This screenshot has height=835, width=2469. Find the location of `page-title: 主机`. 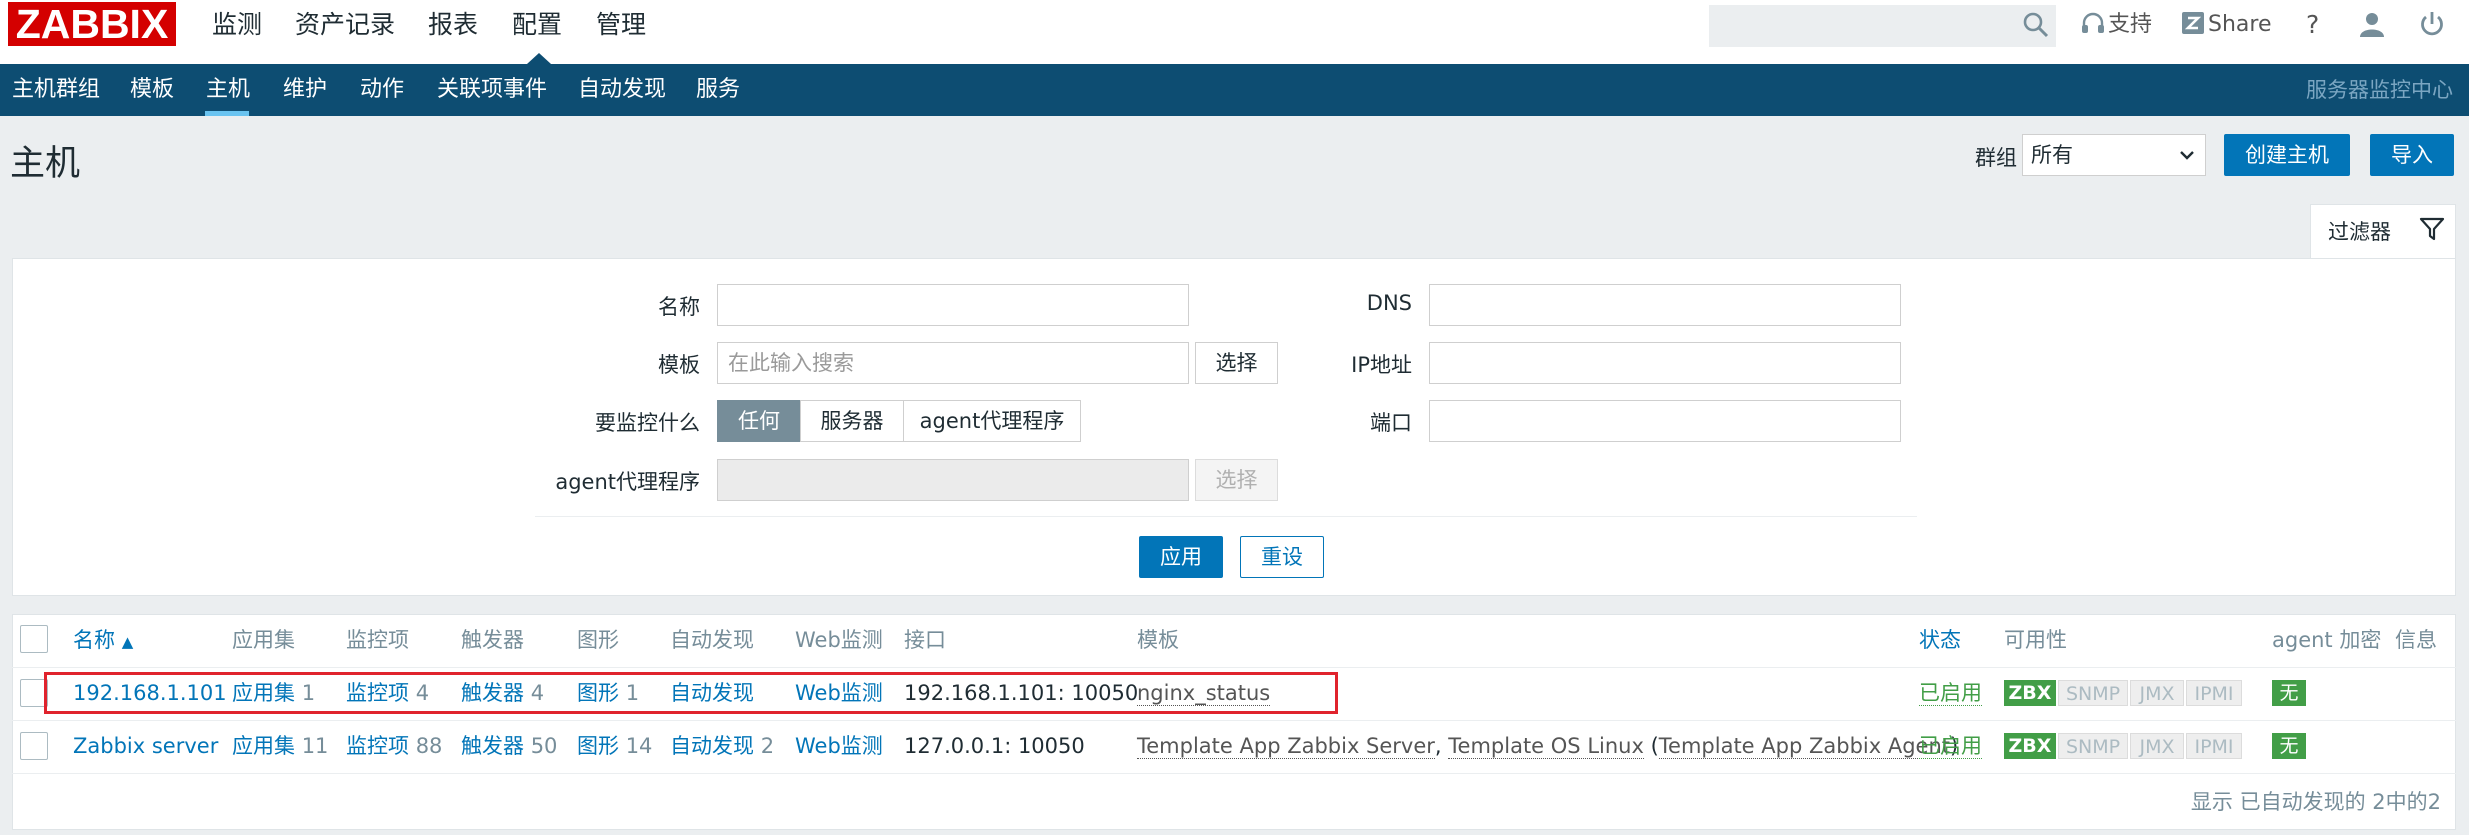

page-title: 主机 is located at coordinates (45, 164).